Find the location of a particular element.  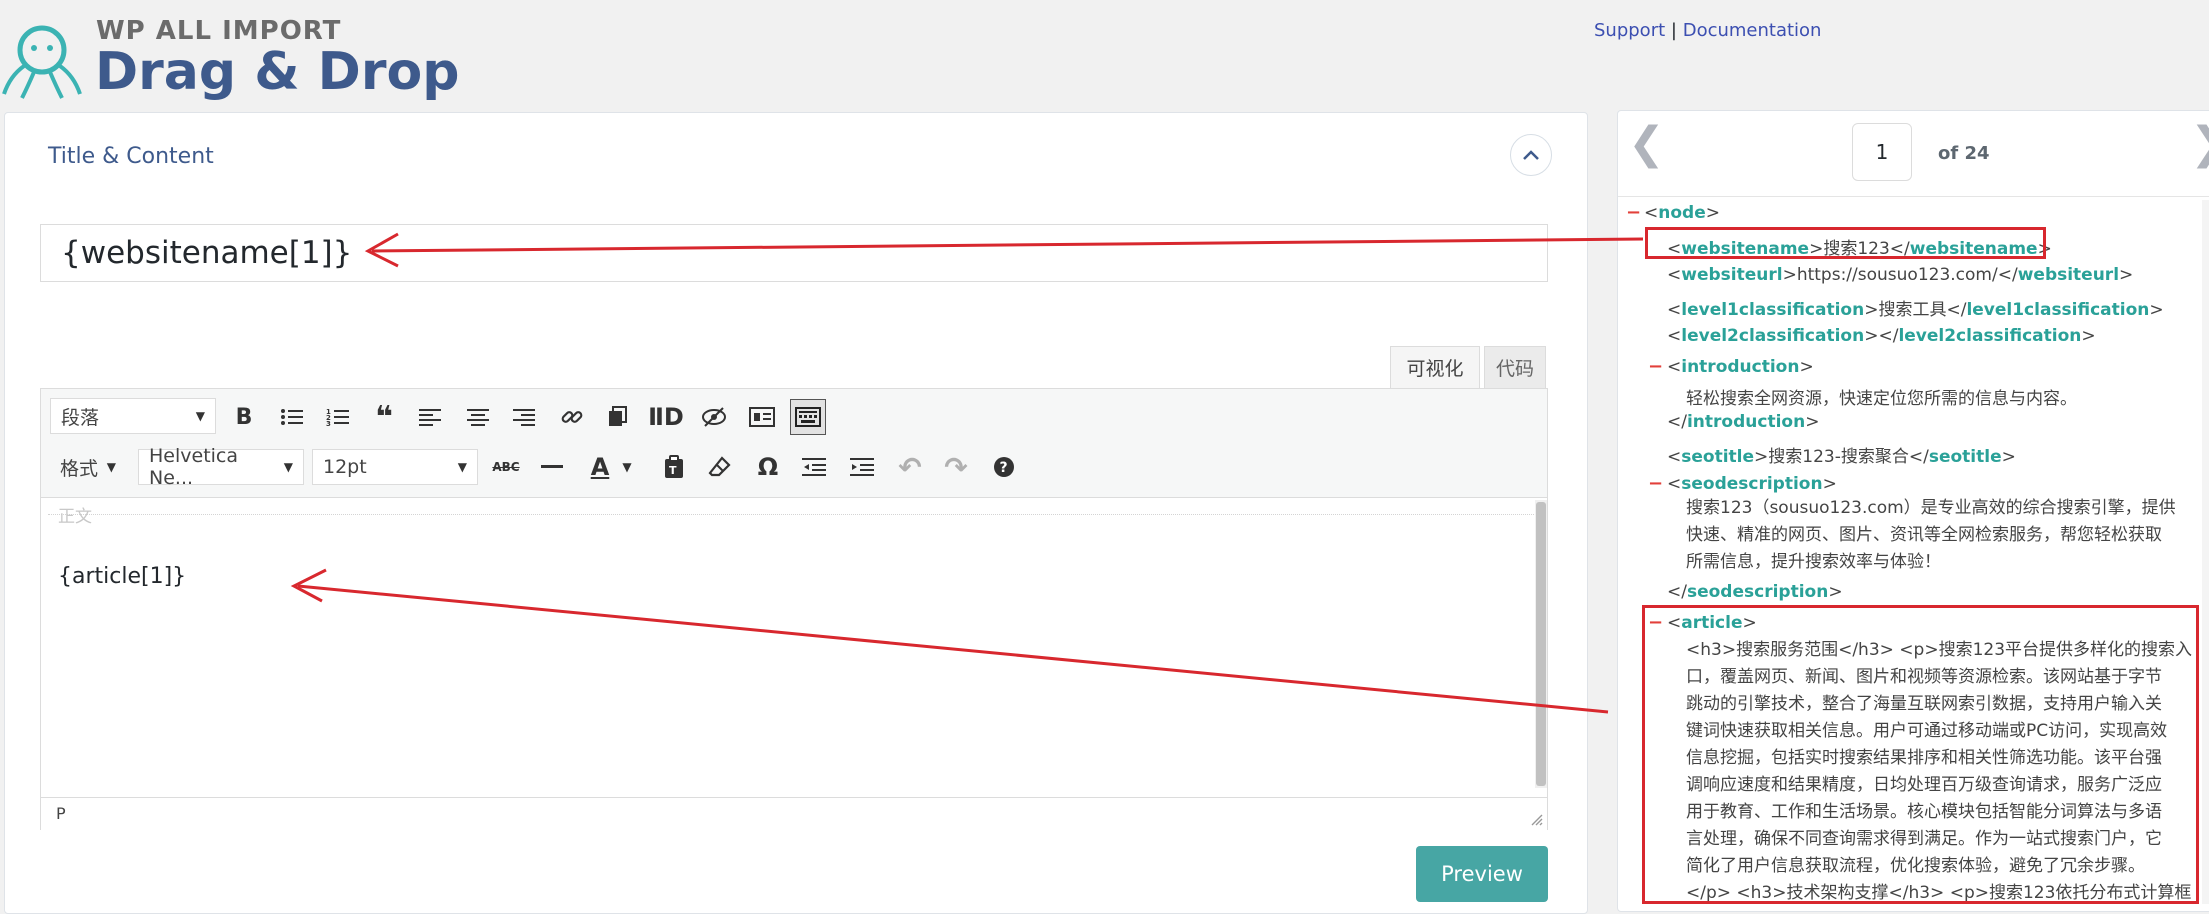

arrow-to-editor-content is located at coordinates (949, 641).